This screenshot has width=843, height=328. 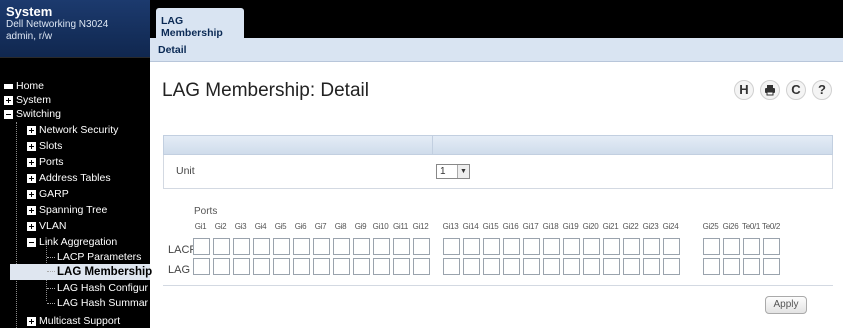 What do you see at coordinates (94, 257) in the screenshot?
I see `nav-item-lacp-parameters: LACP Parameters` at bounding box center [94, 257].